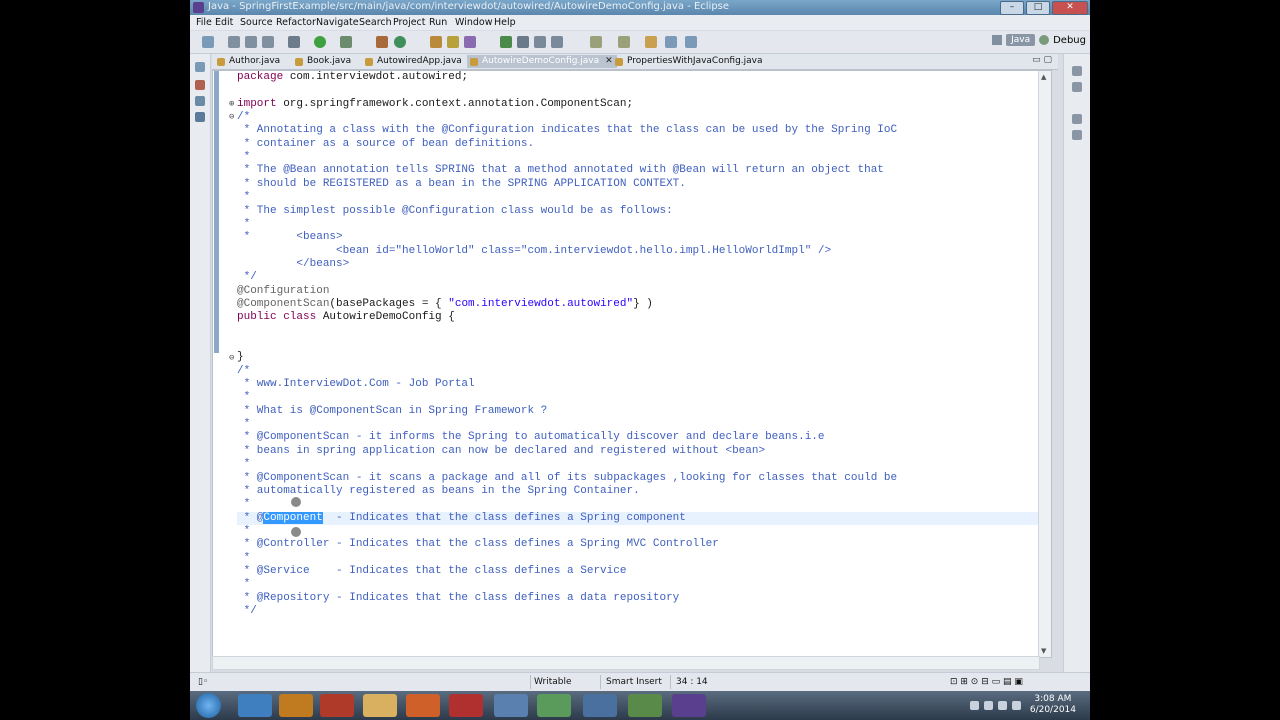 This screenshot has width=1280, height=720. What do you see at coordinates (1043, 651) in the screenshot?
I see `scroll-down-icon: ▼` at bounding box center [1043, 651].